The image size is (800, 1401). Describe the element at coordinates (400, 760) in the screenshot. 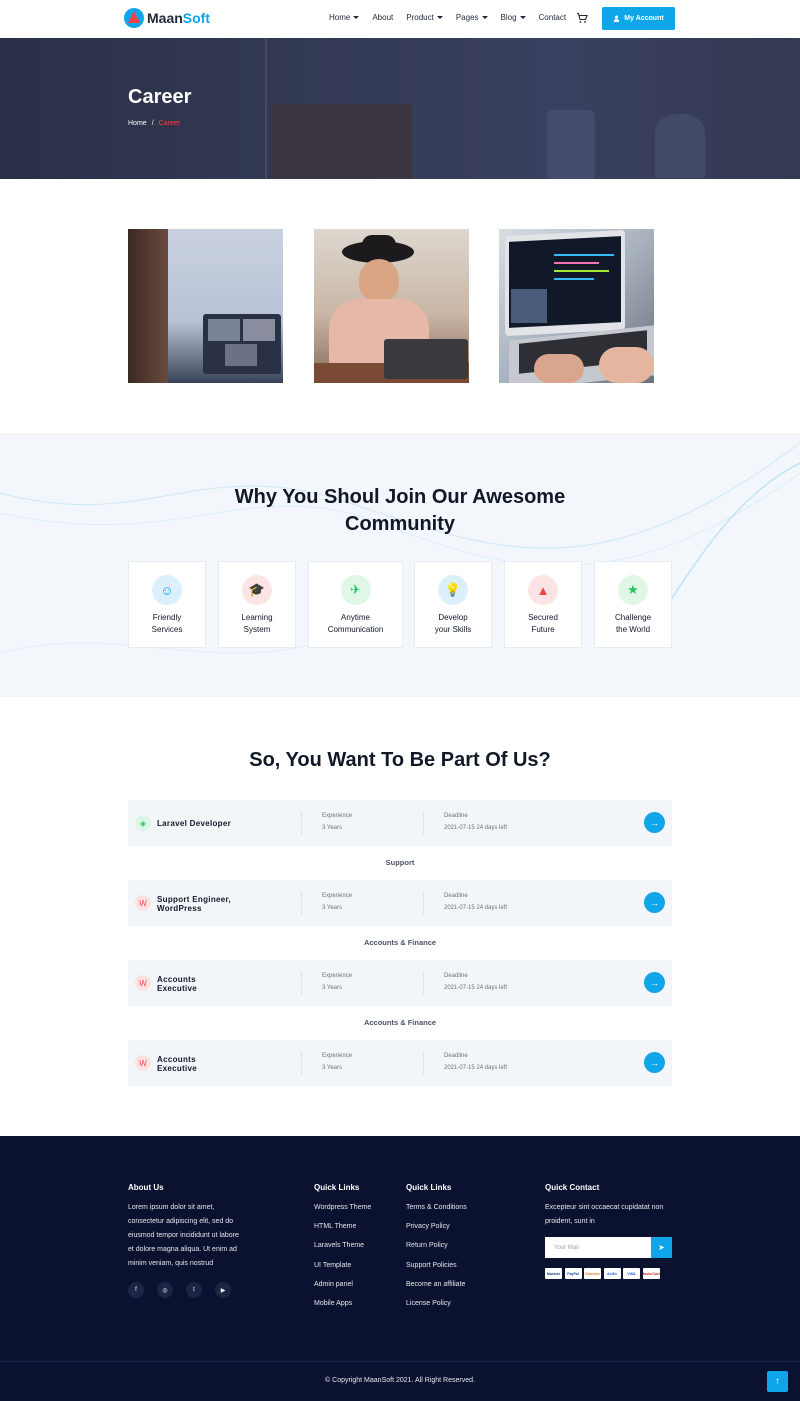

I see `jobs-title: So, You Want To Be Part Of Us?` at that location.